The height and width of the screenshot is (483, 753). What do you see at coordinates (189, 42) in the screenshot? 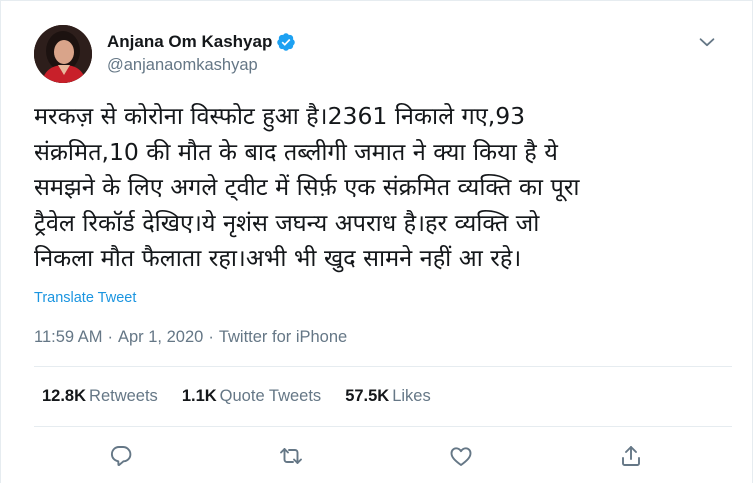
I see `display-name: Anjana Om Kashyap` at bounding box center [189, 42].